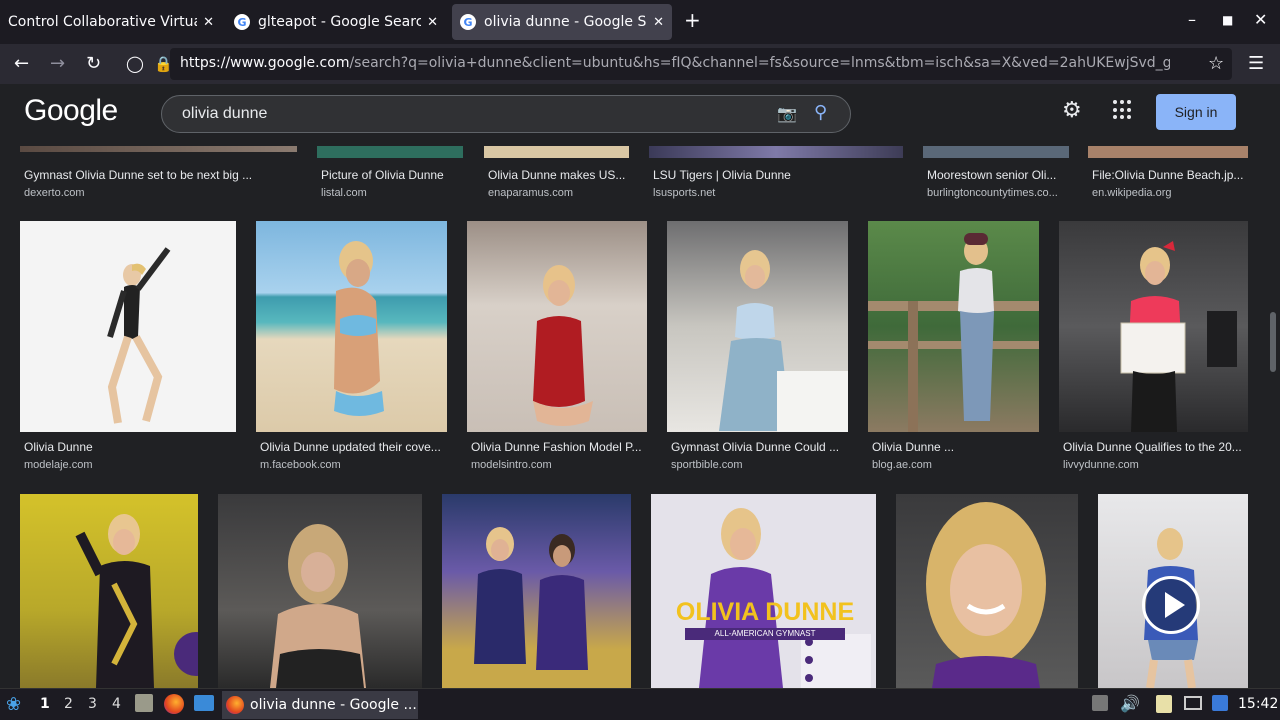 The image size is (1280, 720). What do you see at coordinates (92, 704) in the screenshot?
I see `workspace-3: 3` at bounding box center [92, 704].